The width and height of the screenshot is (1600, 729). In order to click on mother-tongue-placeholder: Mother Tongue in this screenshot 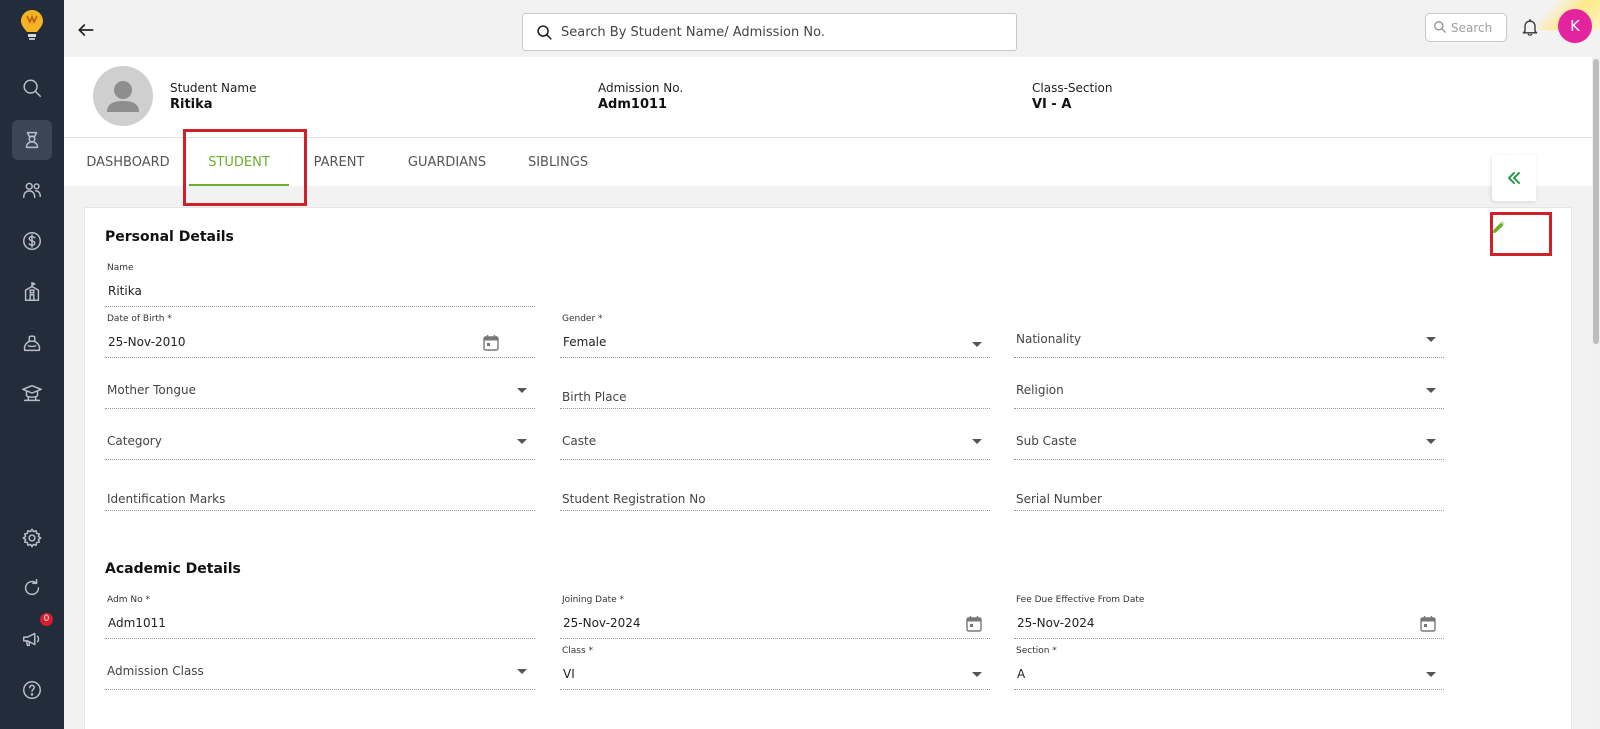, I will do `click(151, 390)`.